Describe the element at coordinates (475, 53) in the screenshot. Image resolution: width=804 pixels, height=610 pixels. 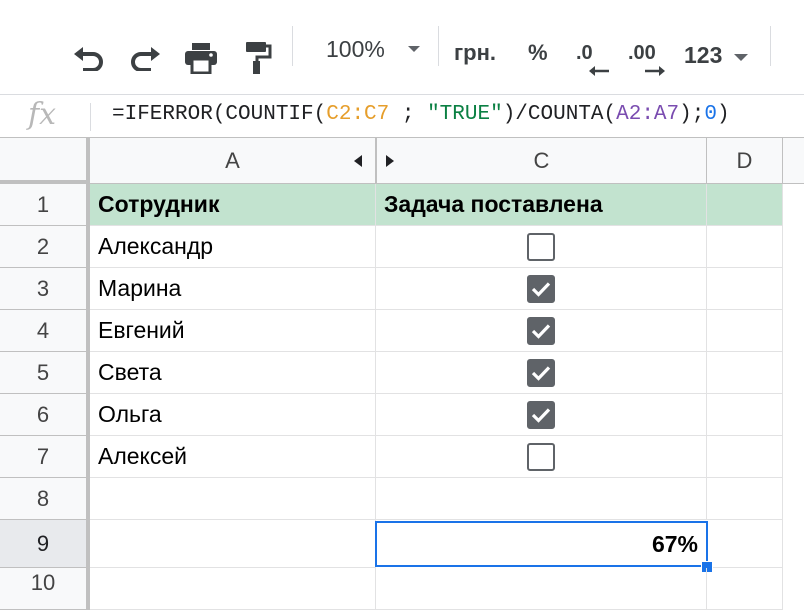
I see `currency-format-button: грн.` at that location.